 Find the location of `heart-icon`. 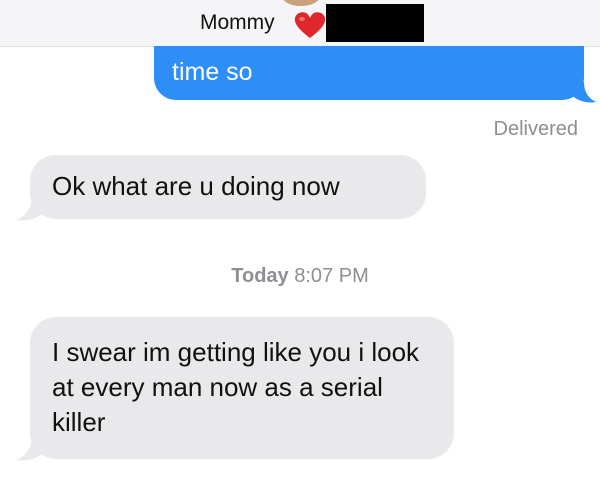

heart-icon is located at coordinates (310, 25).